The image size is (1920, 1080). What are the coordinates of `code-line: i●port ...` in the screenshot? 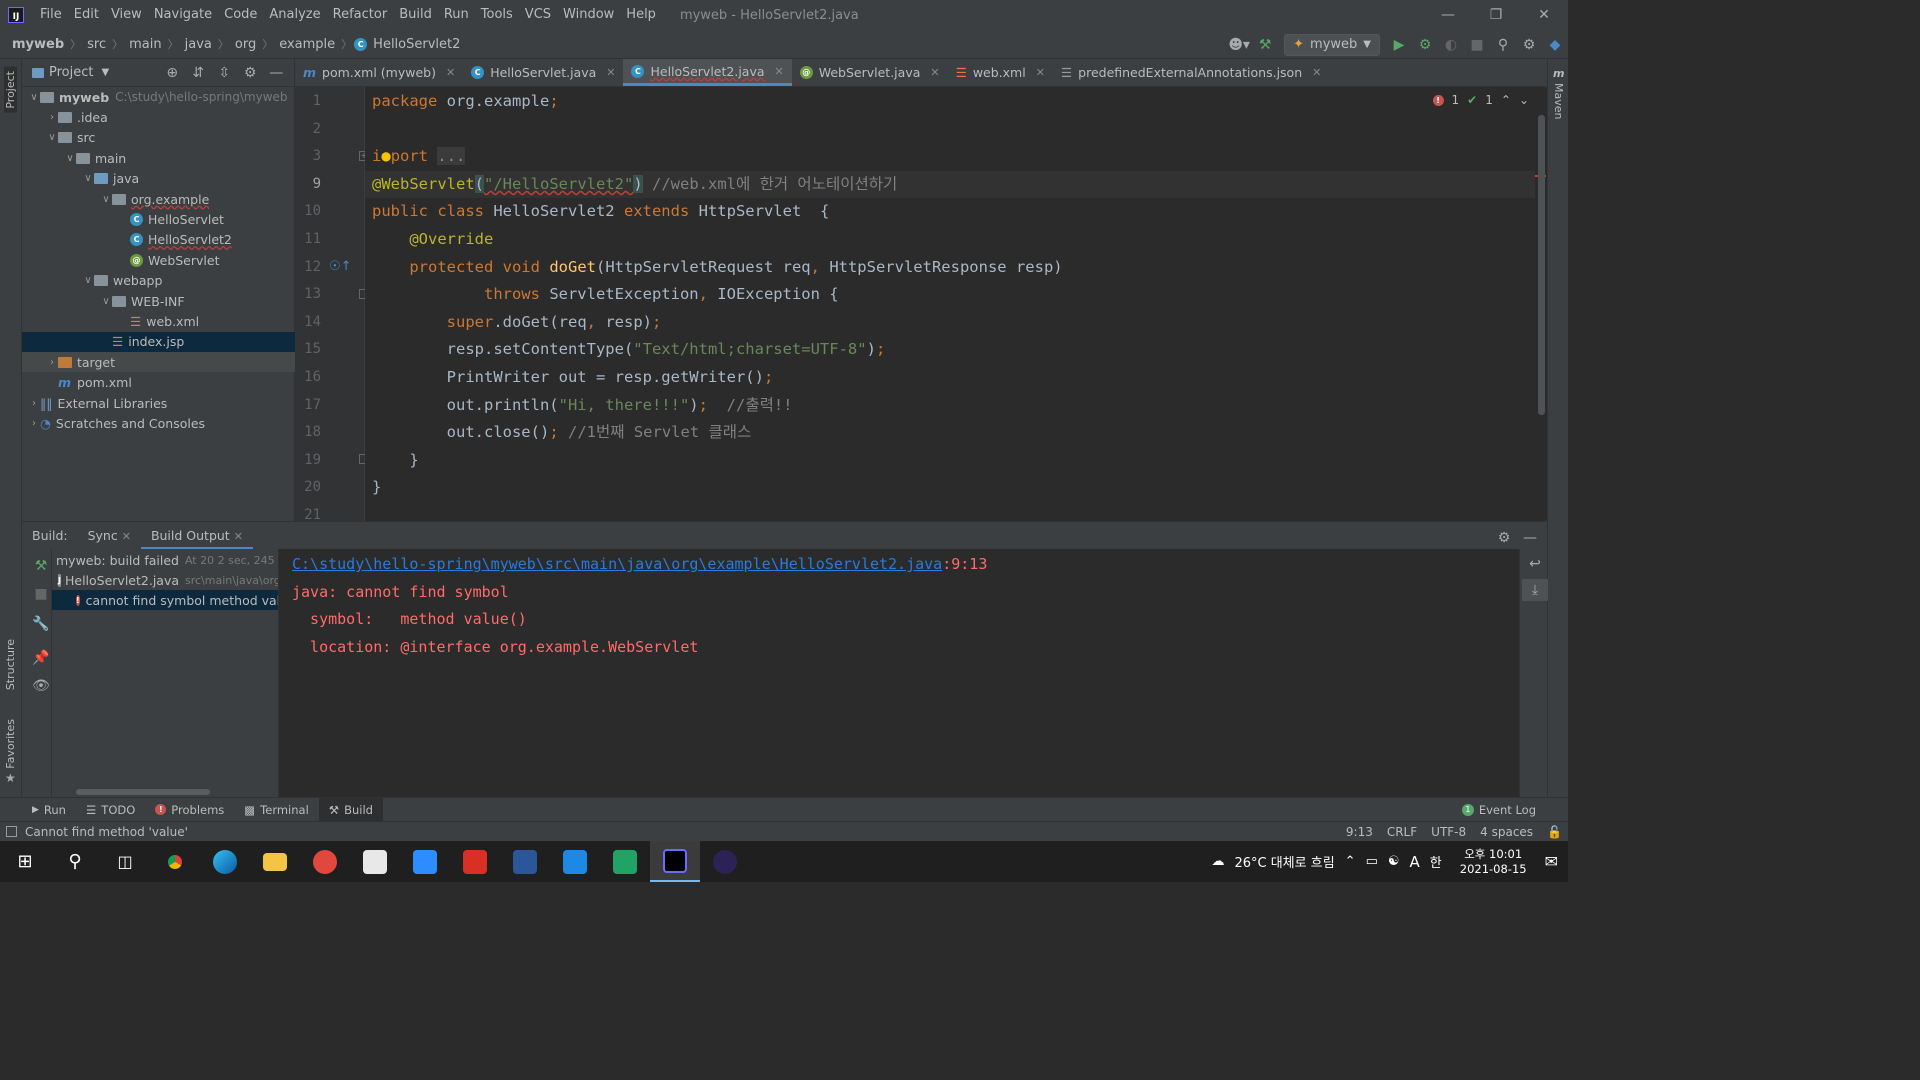 It's located at (950, 157).